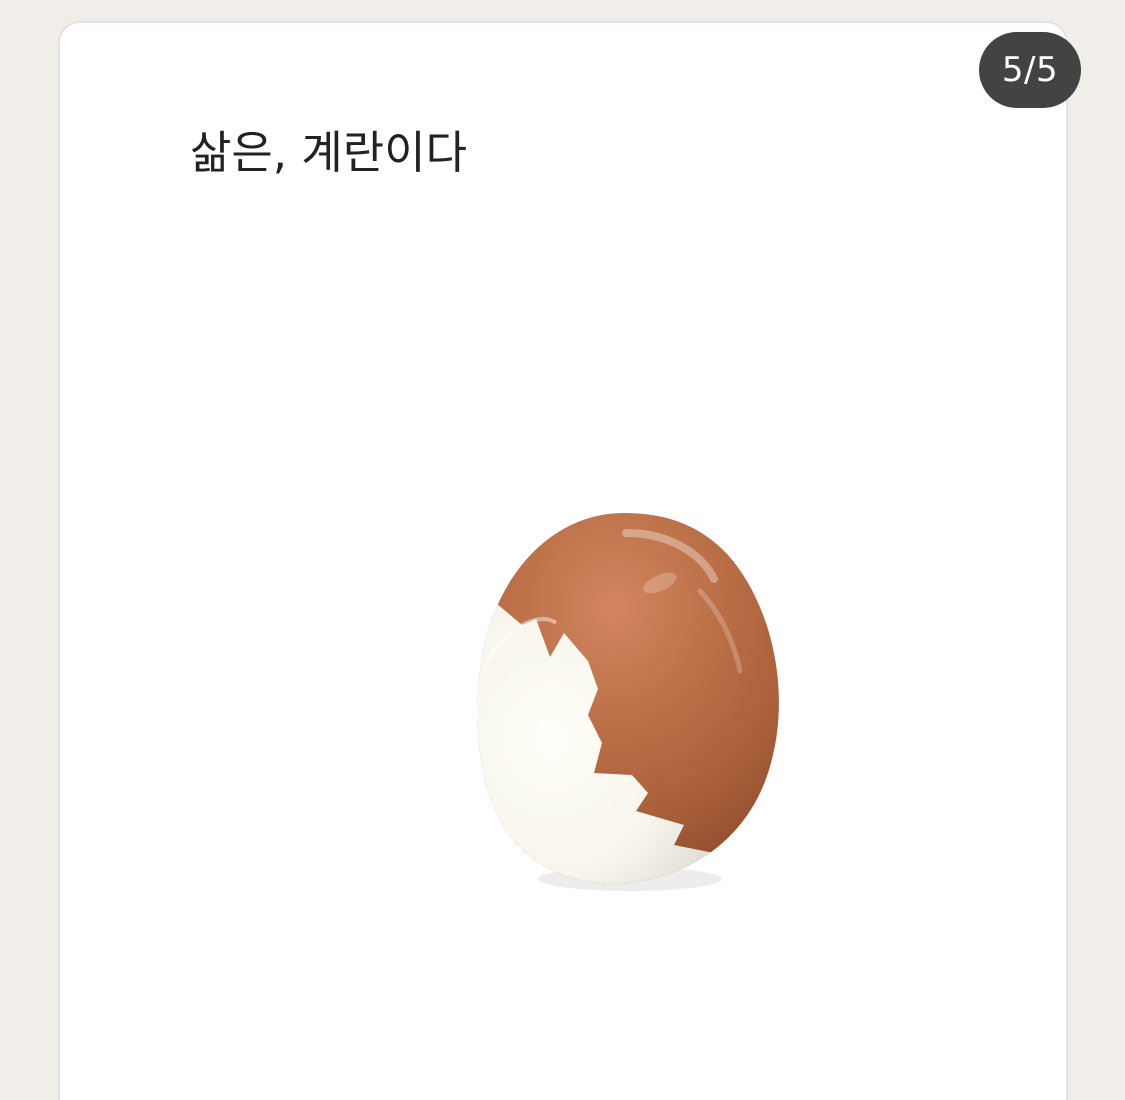 Image resolution: width=1125 pixels, height=1100 pixels. I want to click on boiled-egg-image, so click(628, 702).